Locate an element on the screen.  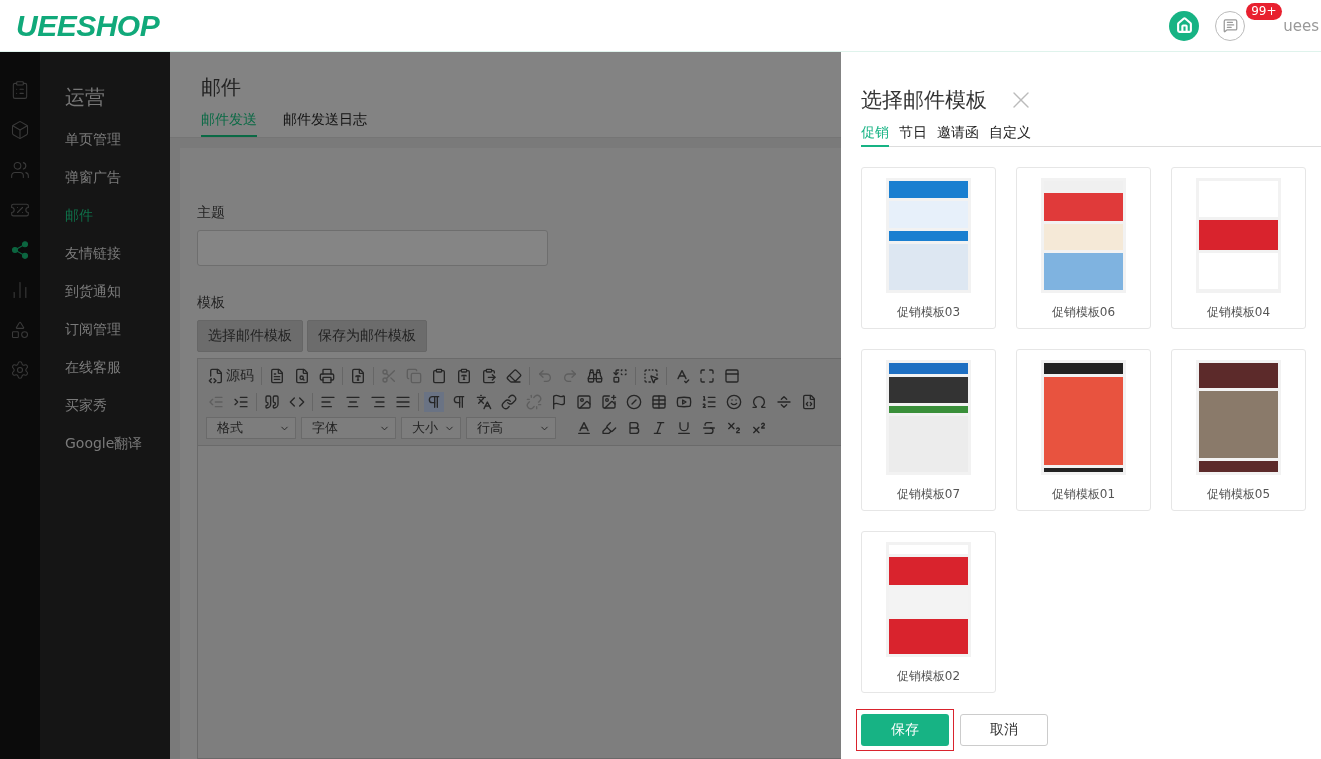
field-label: 主题 is located at coordinates (211, 213).